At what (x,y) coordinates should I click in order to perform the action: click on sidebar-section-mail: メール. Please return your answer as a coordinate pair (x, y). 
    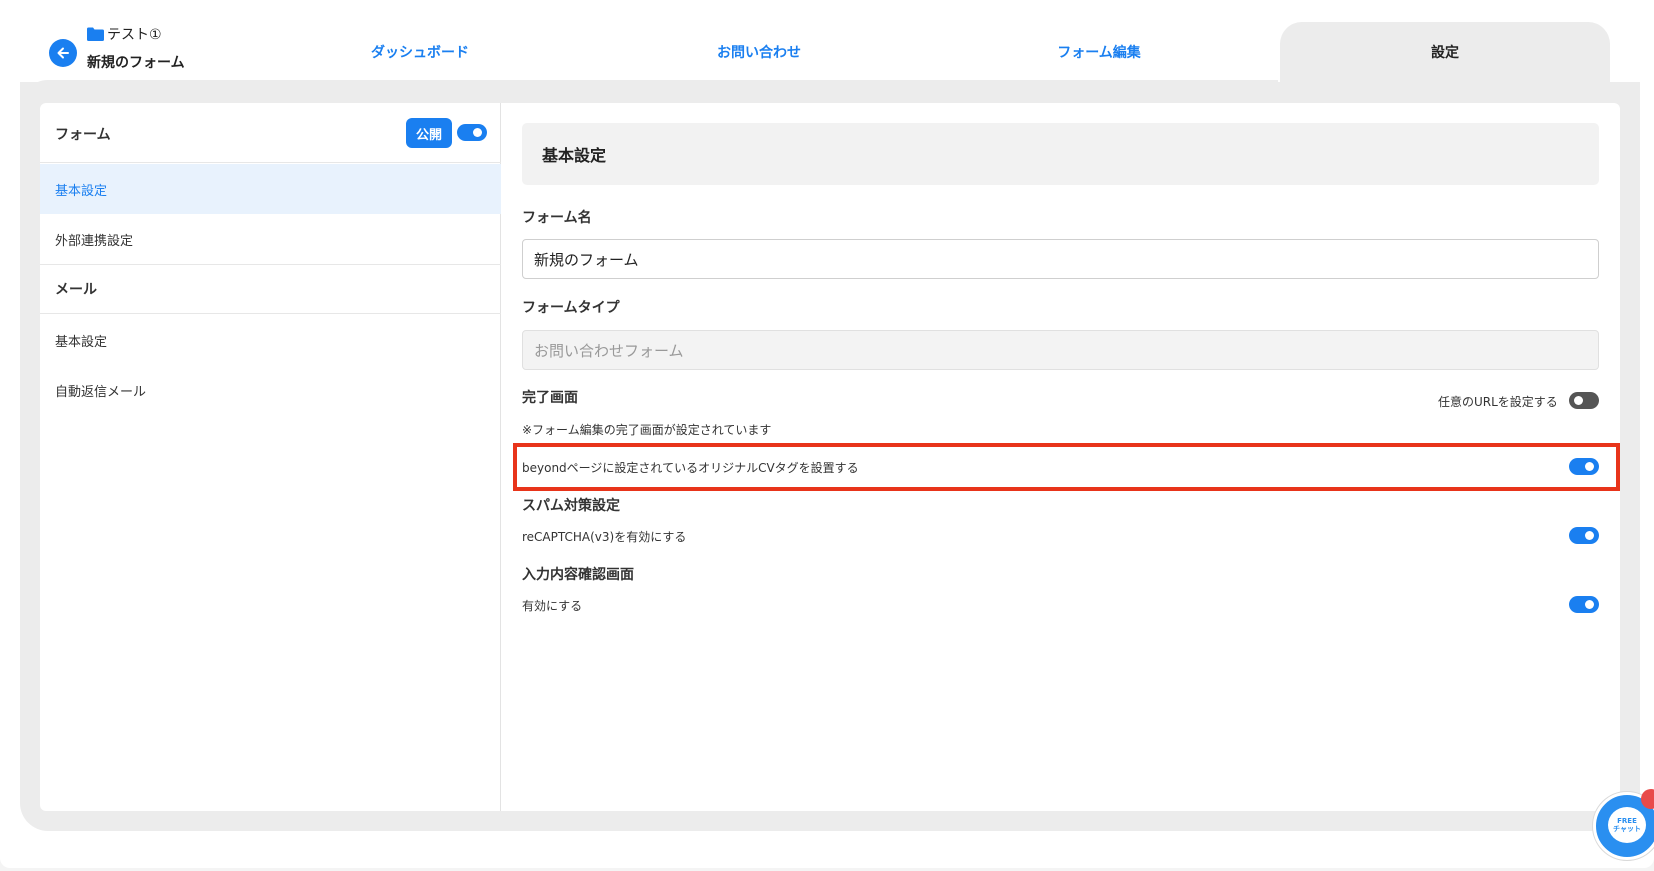
    Looking at the image, I should click on (270, 289).